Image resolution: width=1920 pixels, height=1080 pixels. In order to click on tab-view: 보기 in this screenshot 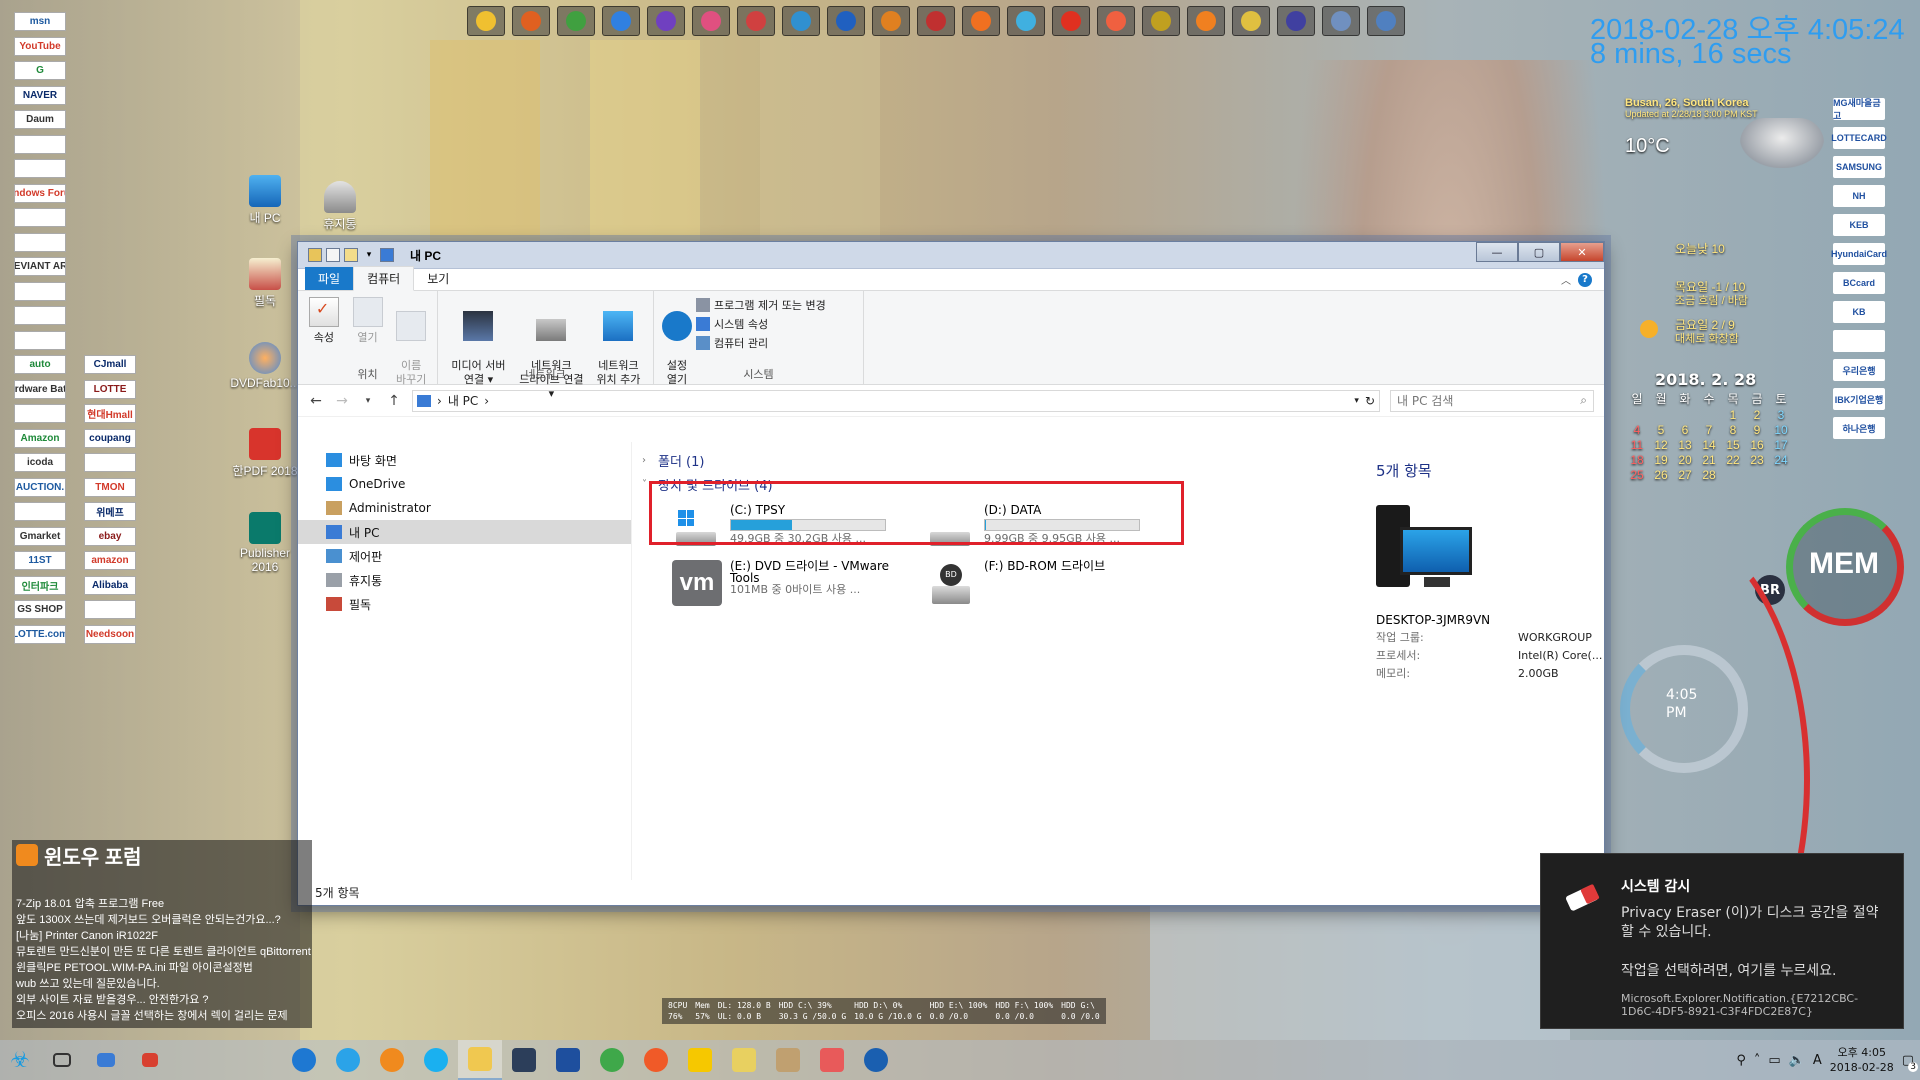, I will do `click(438, 278)`.